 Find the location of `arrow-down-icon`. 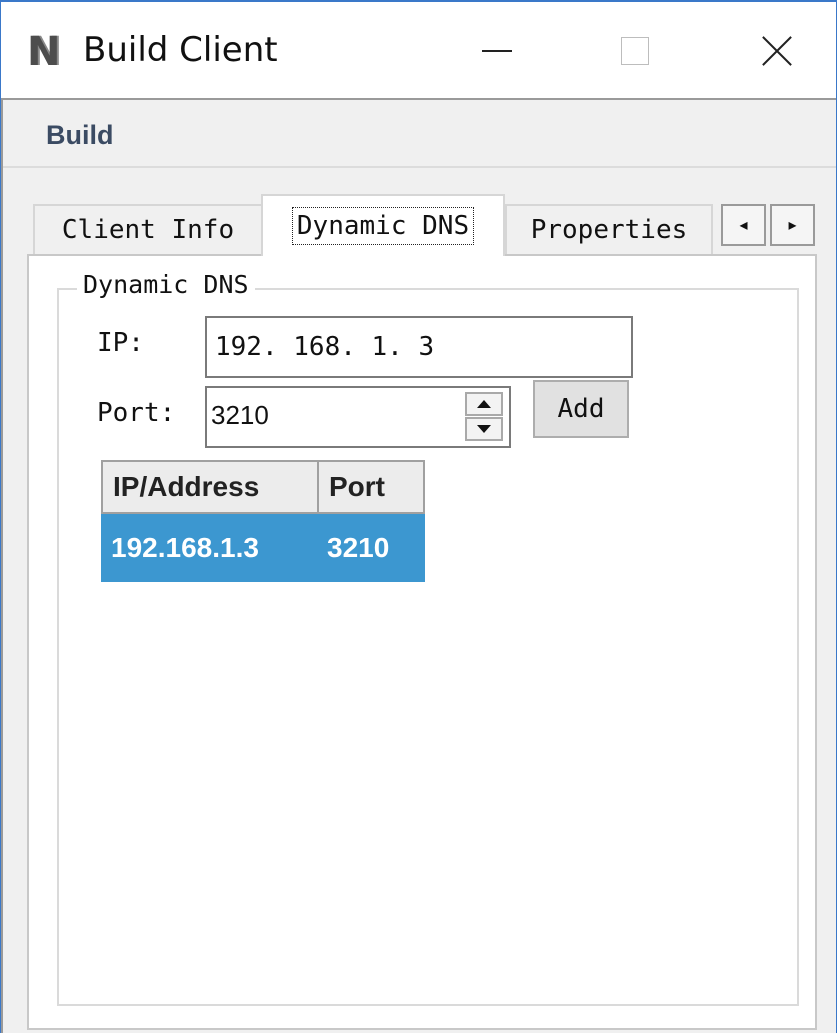

arrow-down-icon is located at coordinates (484, 429).